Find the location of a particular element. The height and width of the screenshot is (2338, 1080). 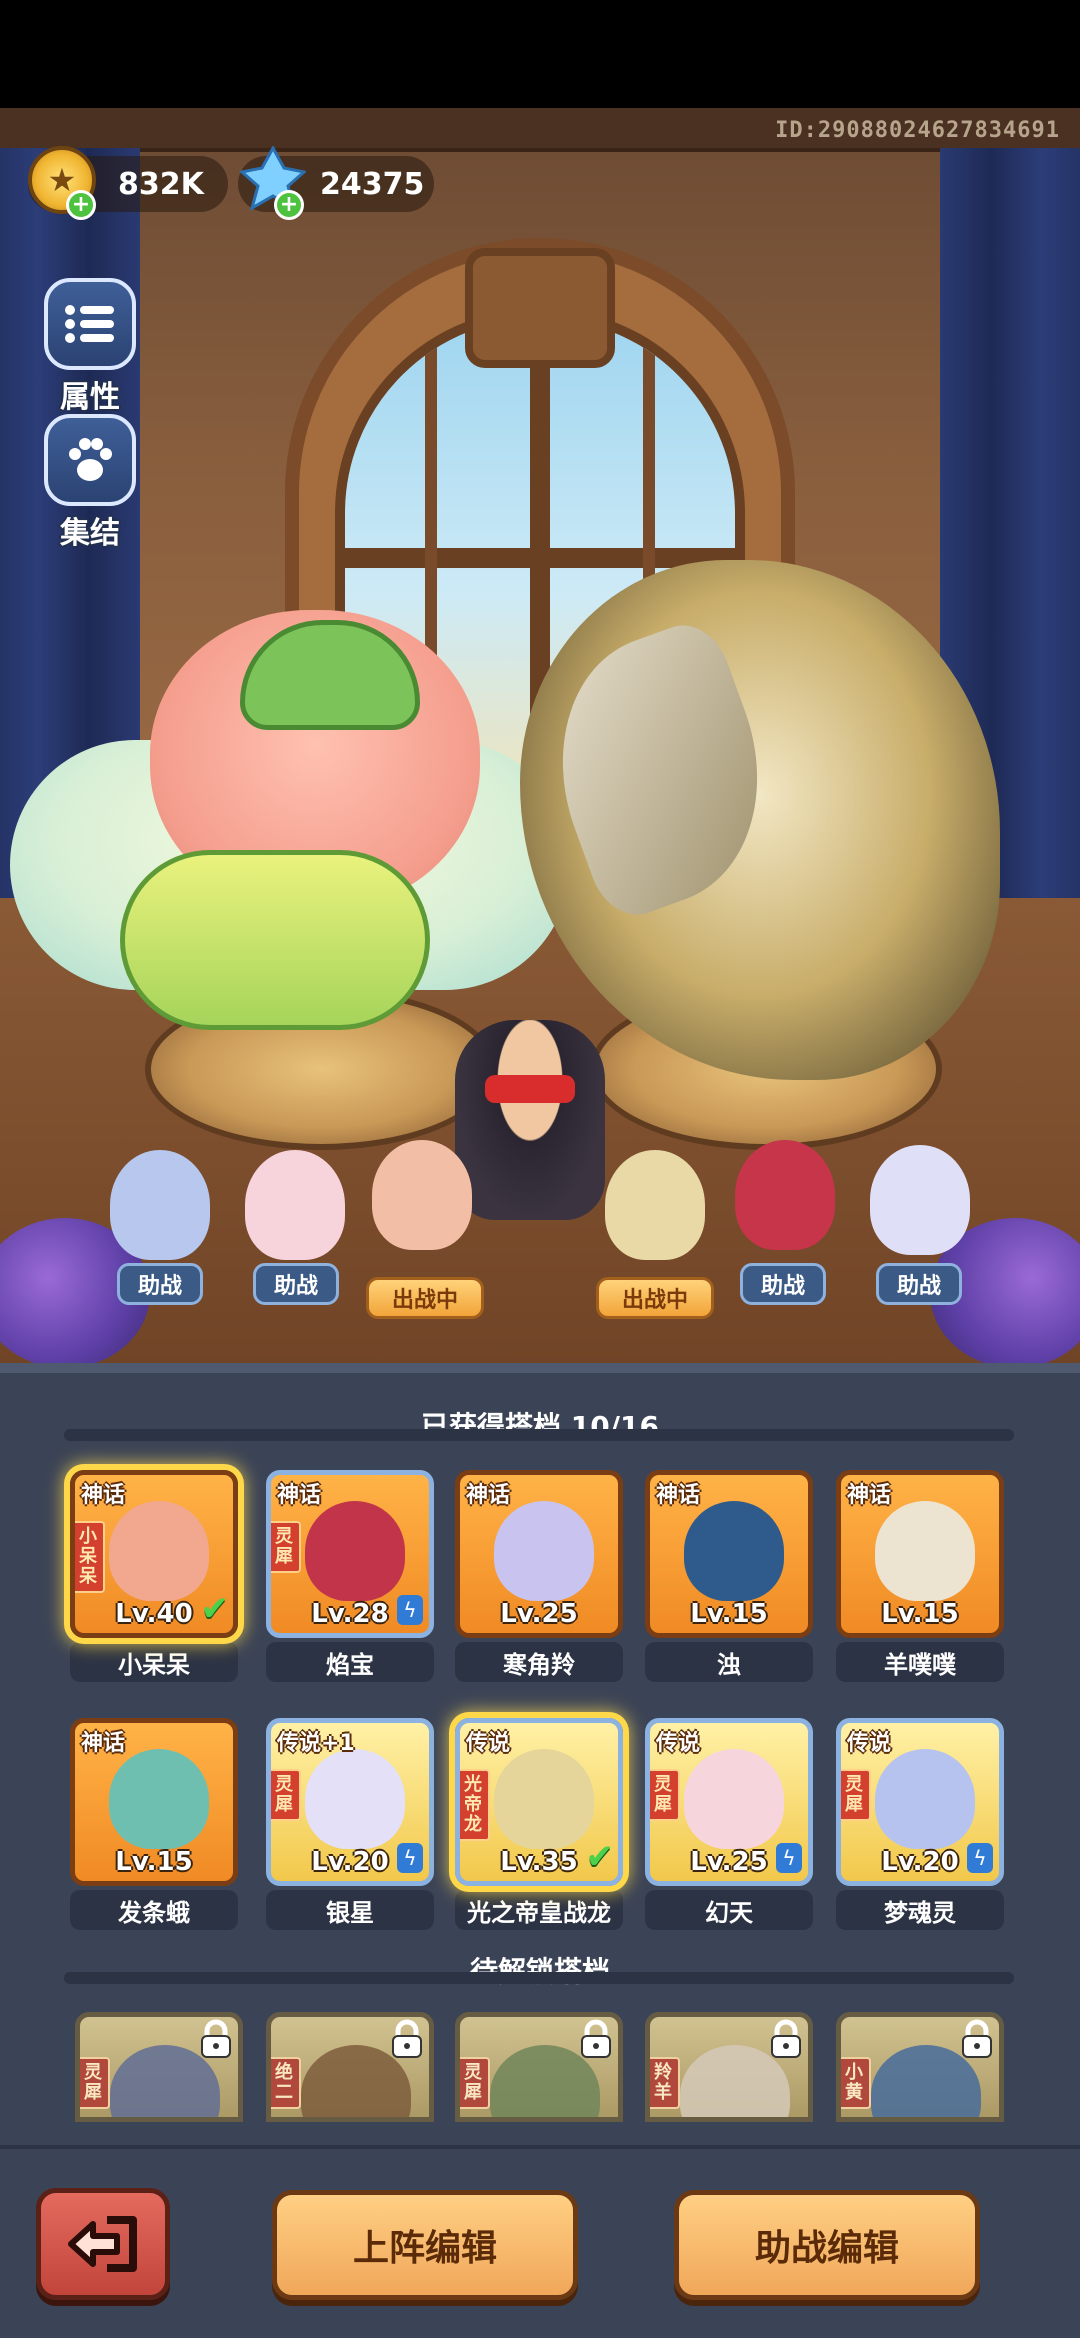

locked-divider is located at coordinates (539, 1978).